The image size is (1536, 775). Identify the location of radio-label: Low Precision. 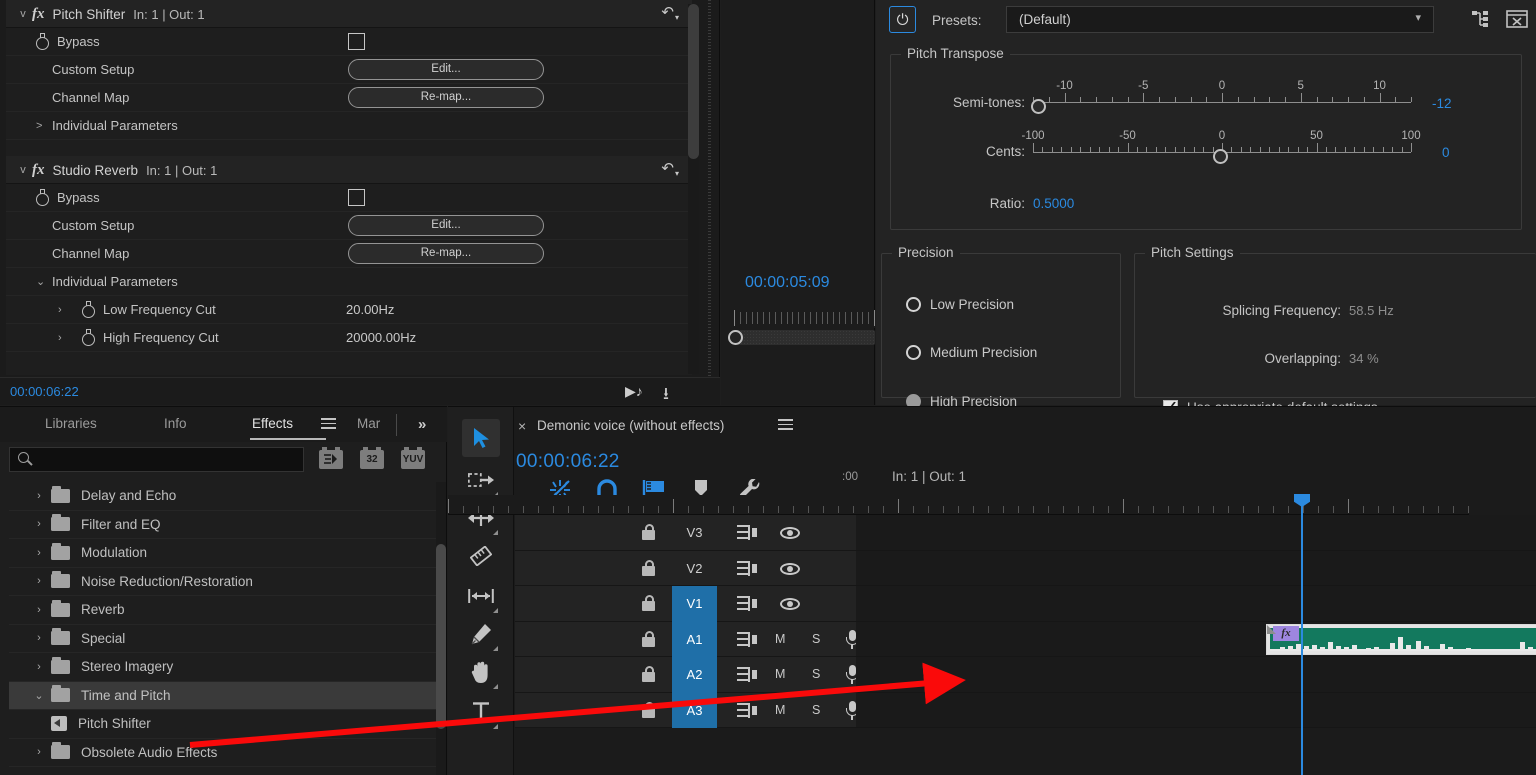
(972, 304).